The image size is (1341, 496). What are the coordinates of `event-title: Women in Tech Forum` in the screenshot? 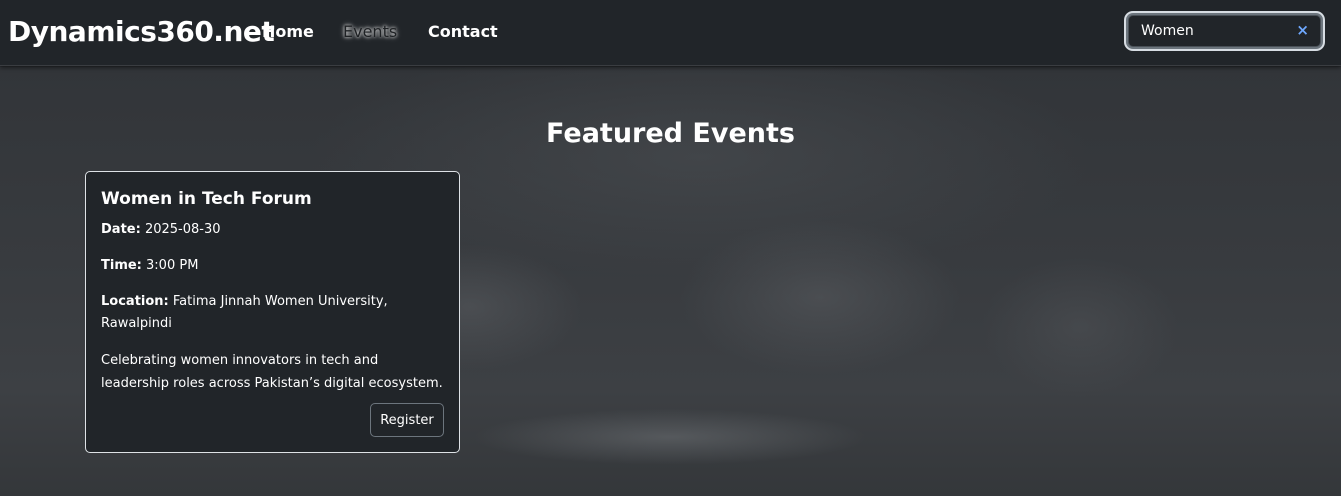 It's located at (206, 199).